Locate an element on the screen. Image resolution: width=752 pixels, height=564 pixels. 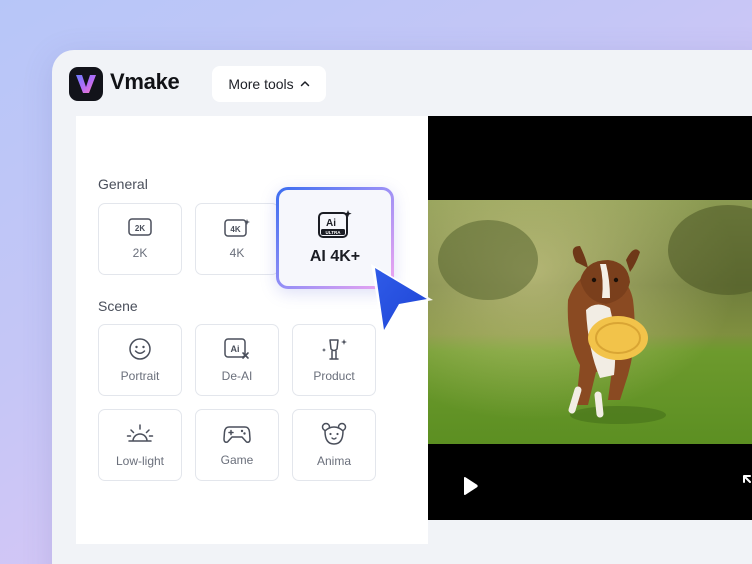
ultra-icon-text: ULTRA is located at coordinates (334, 232).